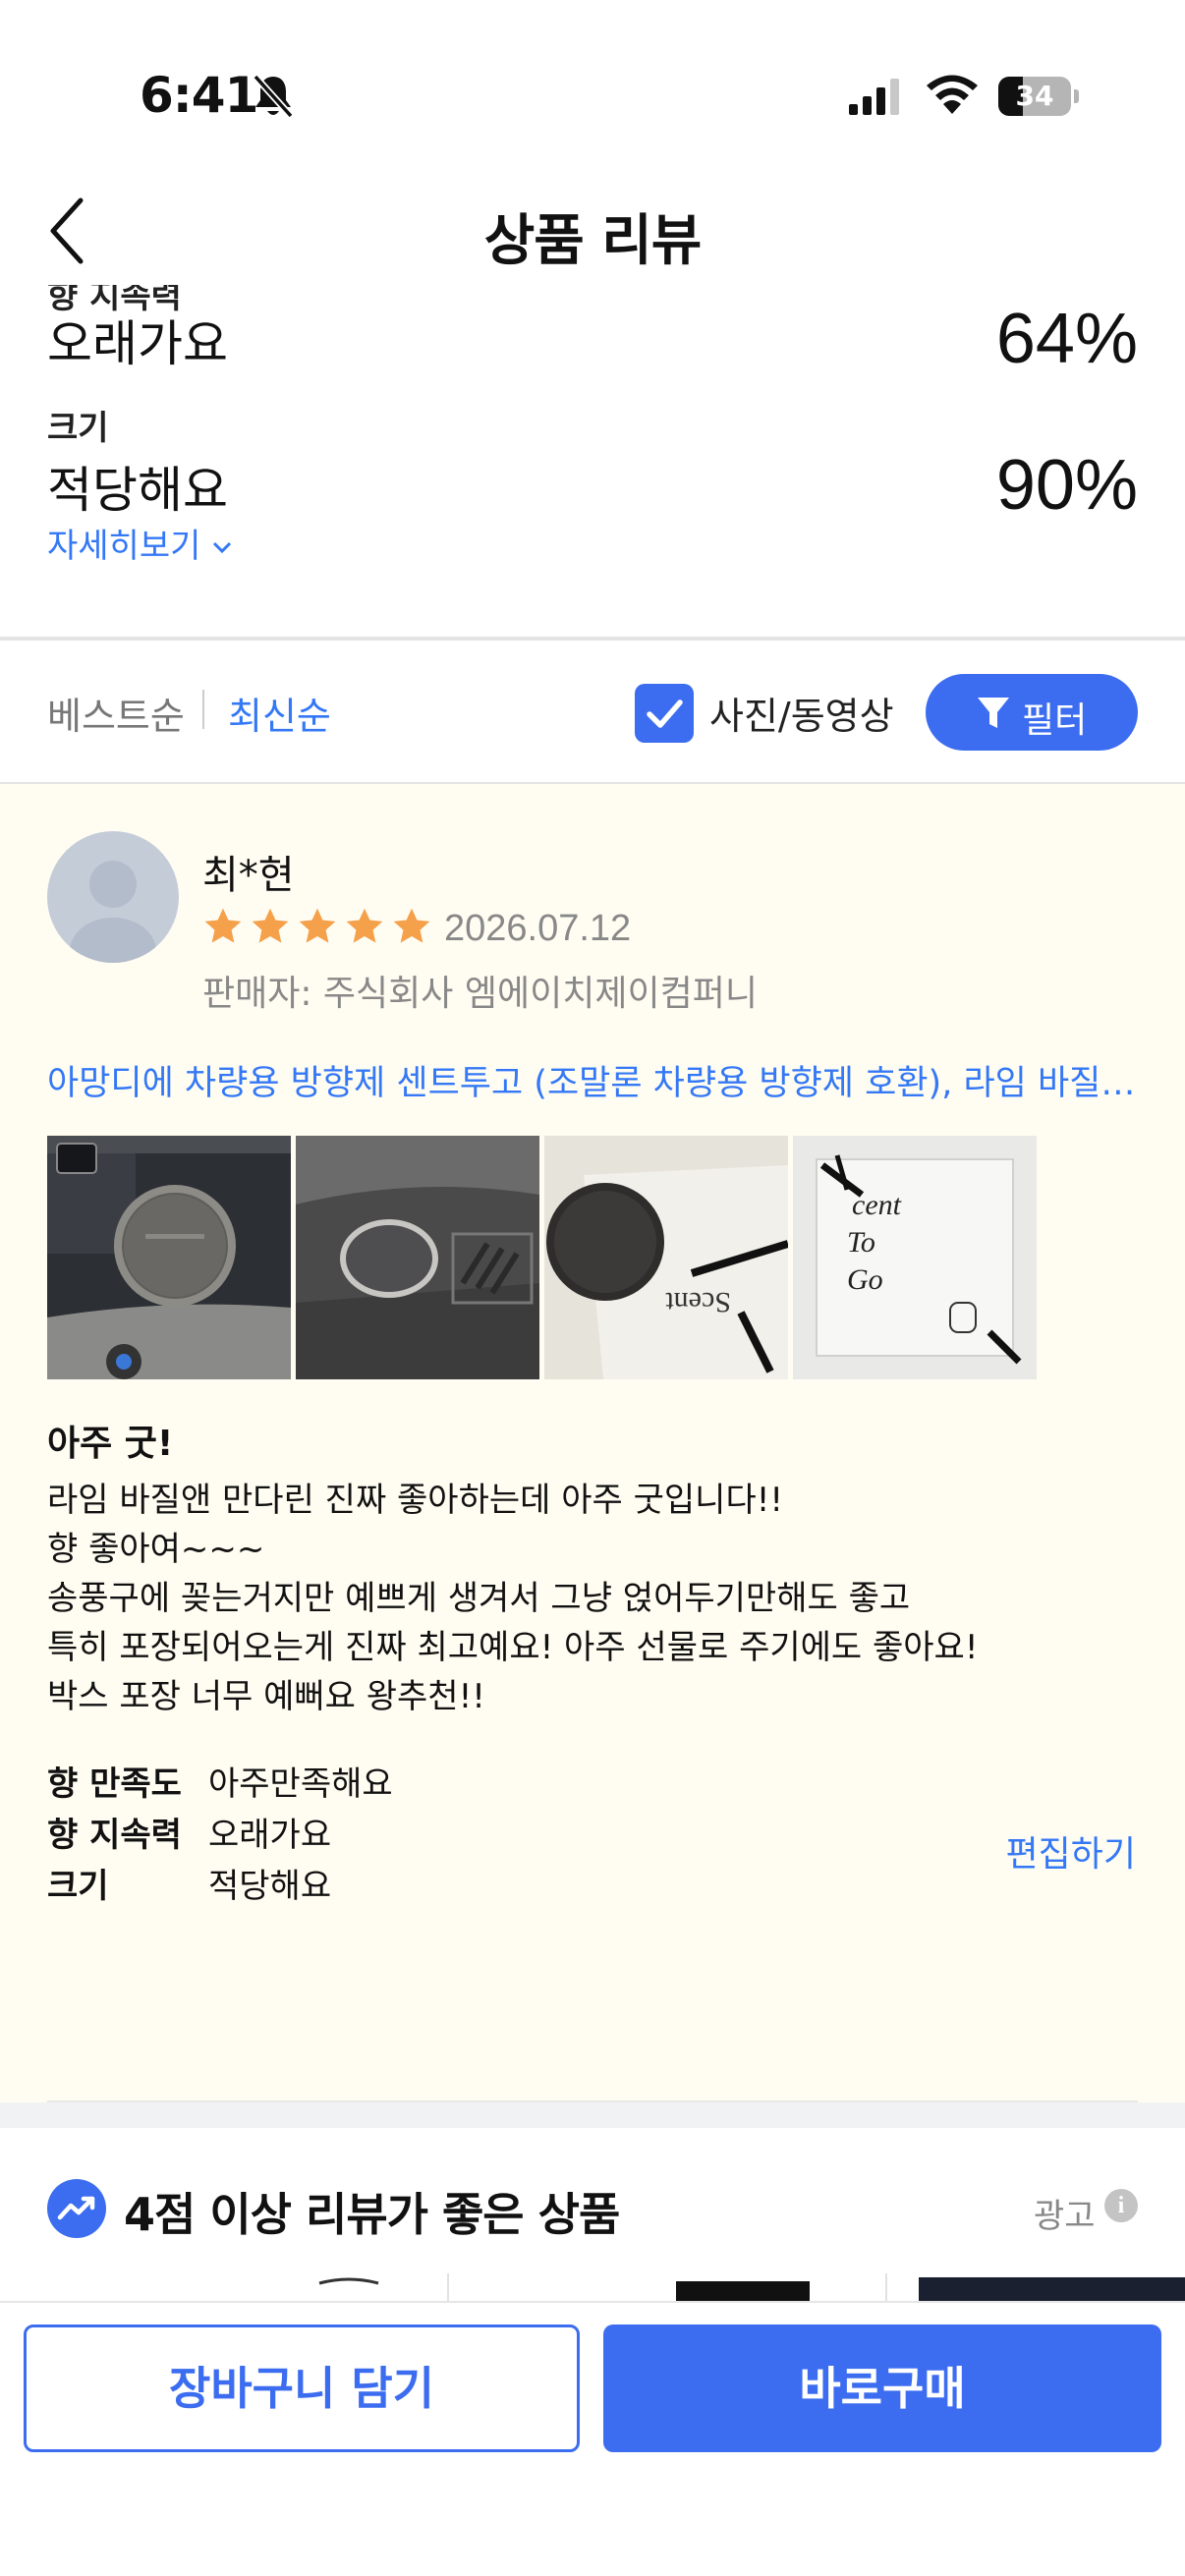 This screenshot has width=1185, height=2576. What do you see at coordinates (592, 88) in the screenshot?
I see `status-bar: 6:41 34` at bounding box center [592, 88].